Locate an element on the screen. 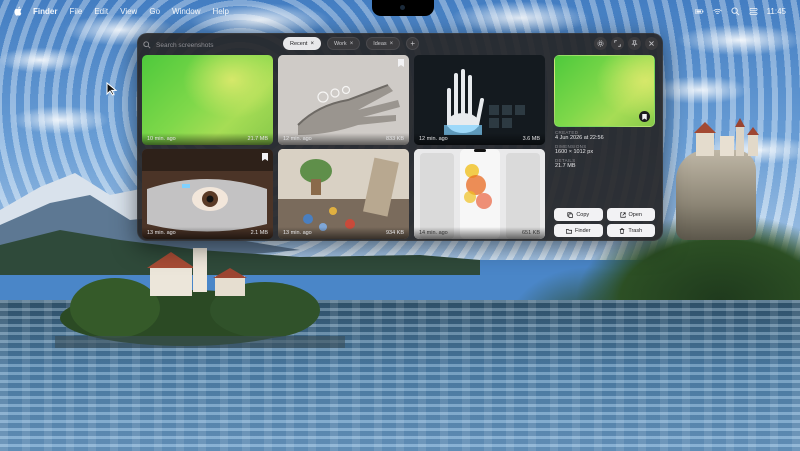  tile-size: 651 KB is located at coordinates (530, 233).